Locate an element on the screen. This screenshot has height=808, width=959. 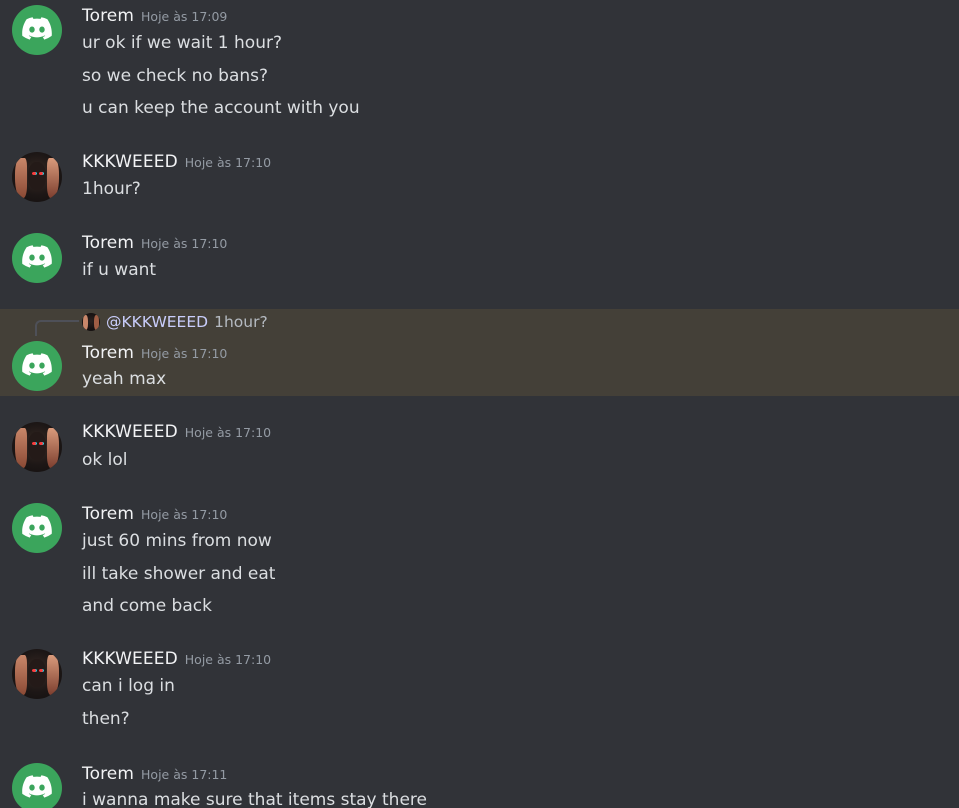
message-text: and come back is located at coordinates (147, 606).